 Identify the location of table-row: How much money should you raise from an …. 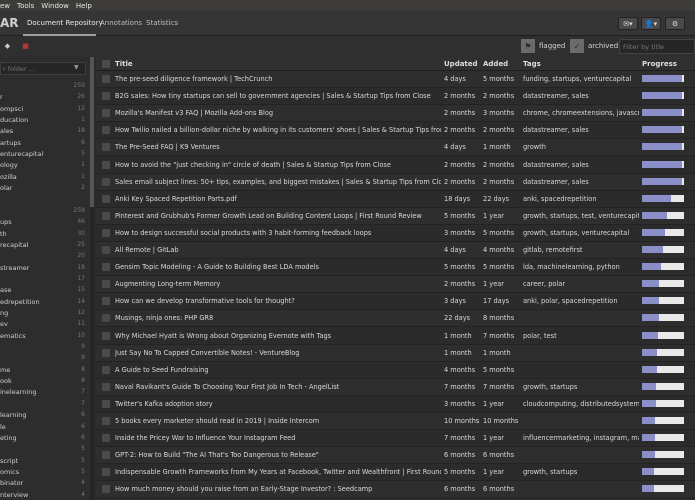
(395, 490).